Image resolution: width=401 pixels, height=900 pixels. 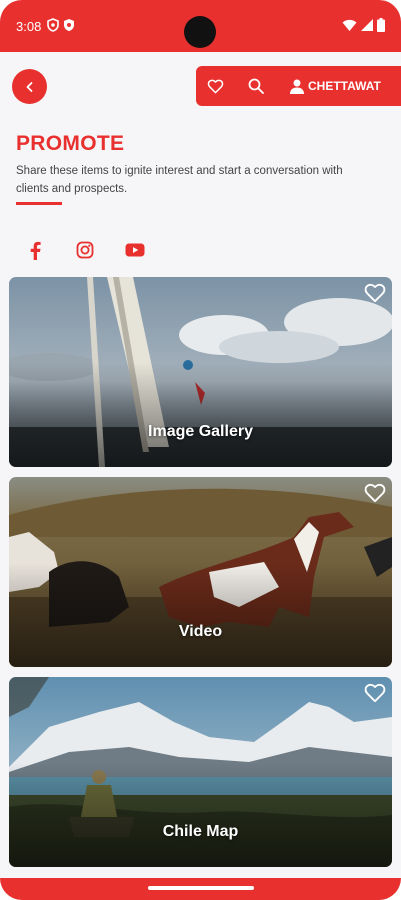 I want to click on status-system-icons, so click(x=363, y=25).